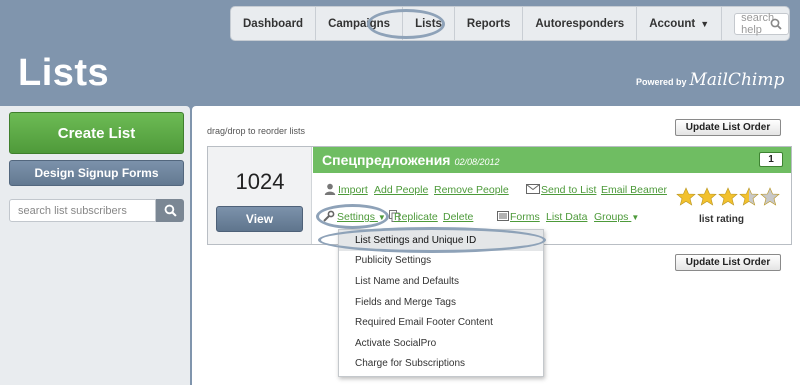 The image size is (800, 385). What do you see at coordinates (356, 217) in the screenshot?
I see `settings-link-label: Settings` at bounding box center [356, 217].